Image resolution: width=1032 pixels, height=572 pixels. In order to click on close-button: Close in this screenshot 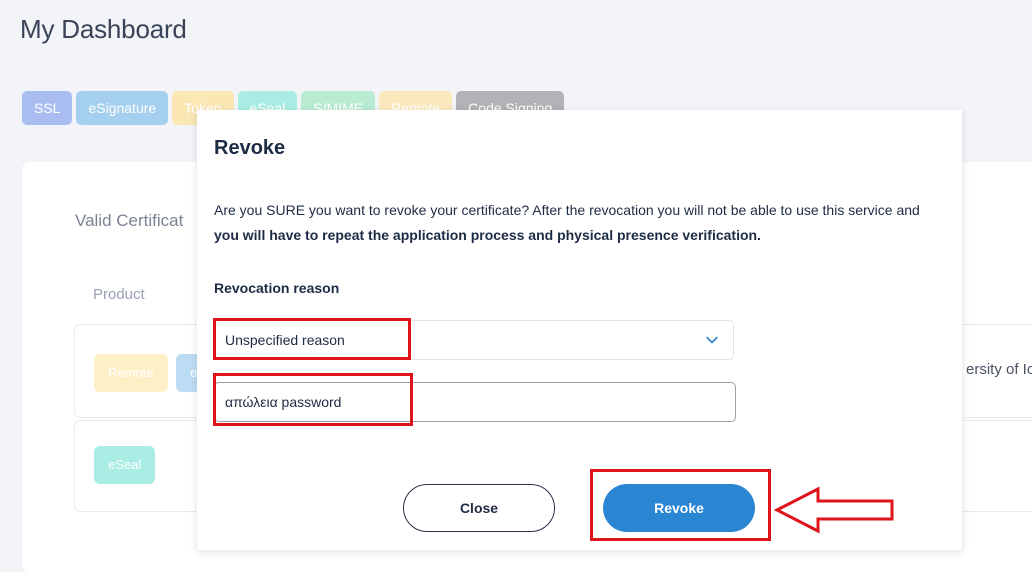, I will do `click(479, 508)`.